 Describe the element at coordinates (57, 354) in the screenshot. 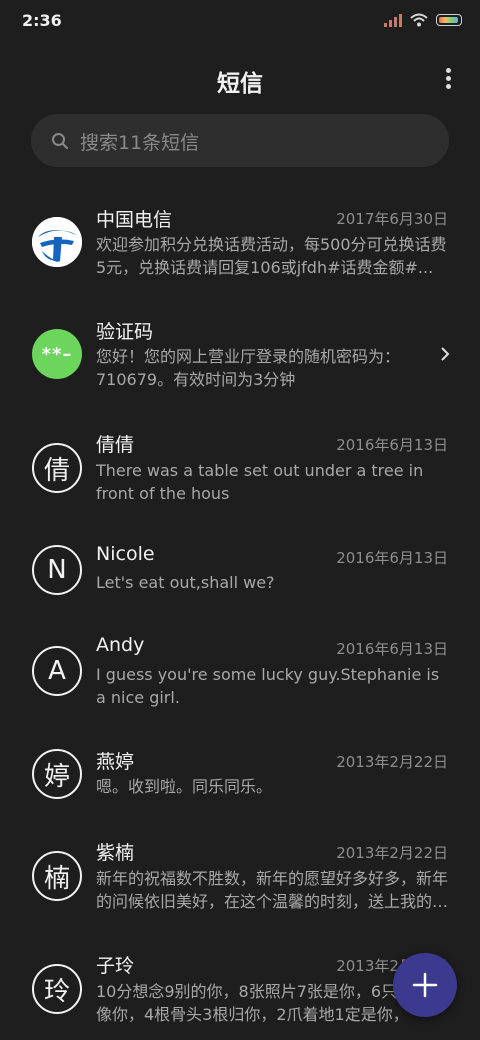

I see `verification-code-avatar: **–` at that location.